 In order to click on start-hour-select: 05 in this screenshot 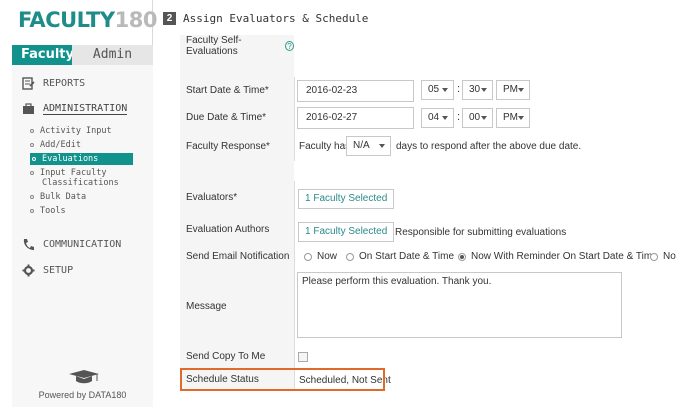, I will do `click(437, 90)`.